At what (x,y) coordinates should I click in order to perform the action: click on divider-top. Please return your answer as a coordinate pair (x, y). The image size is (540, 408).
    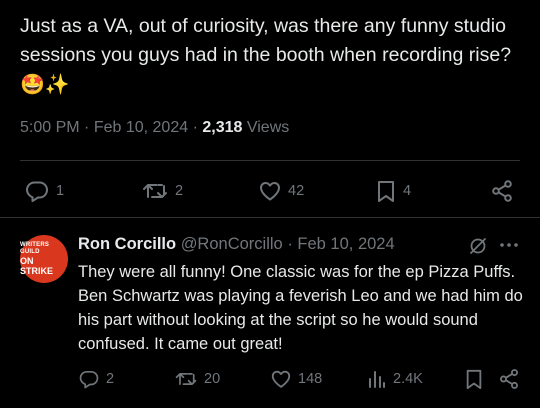
    Looking at the image, I should click on (270, 160).